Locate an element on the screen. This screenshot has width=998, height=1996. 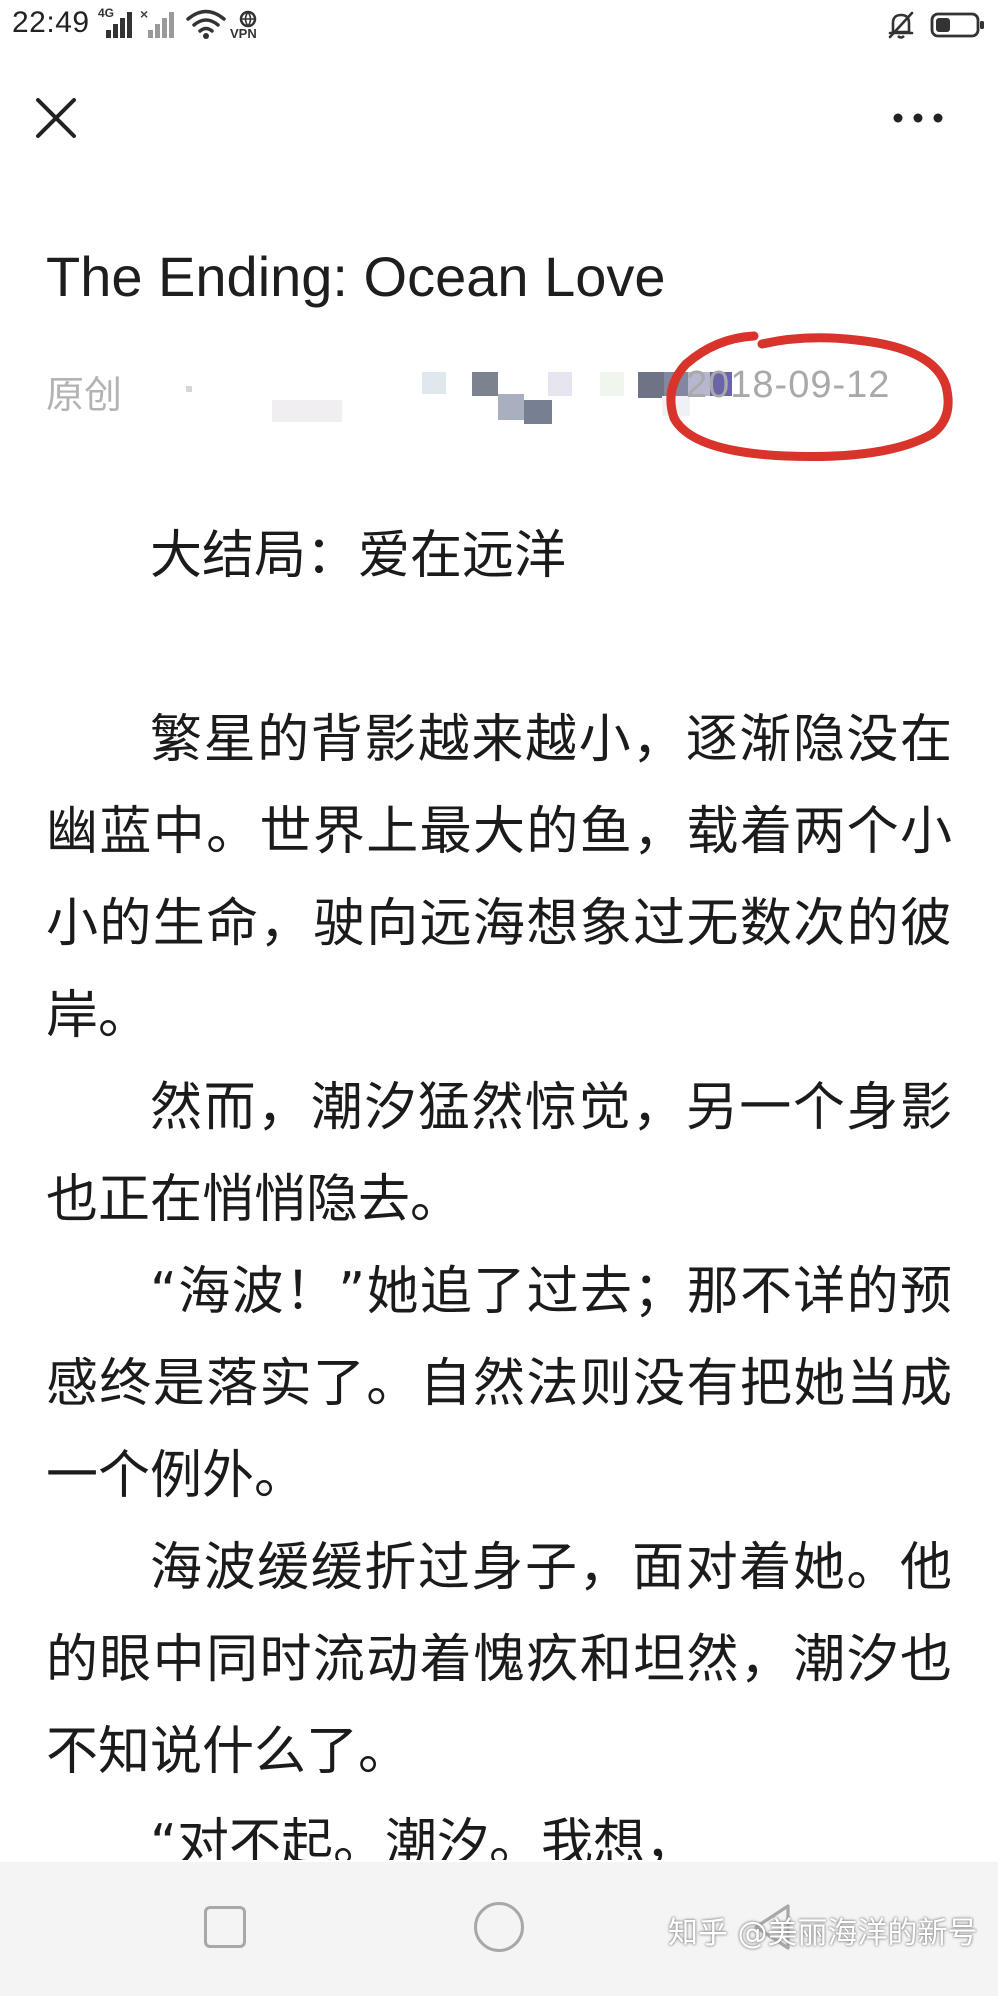
article-subtitle: 大结局：爱在远洋 is located at coordinates (358, 556).